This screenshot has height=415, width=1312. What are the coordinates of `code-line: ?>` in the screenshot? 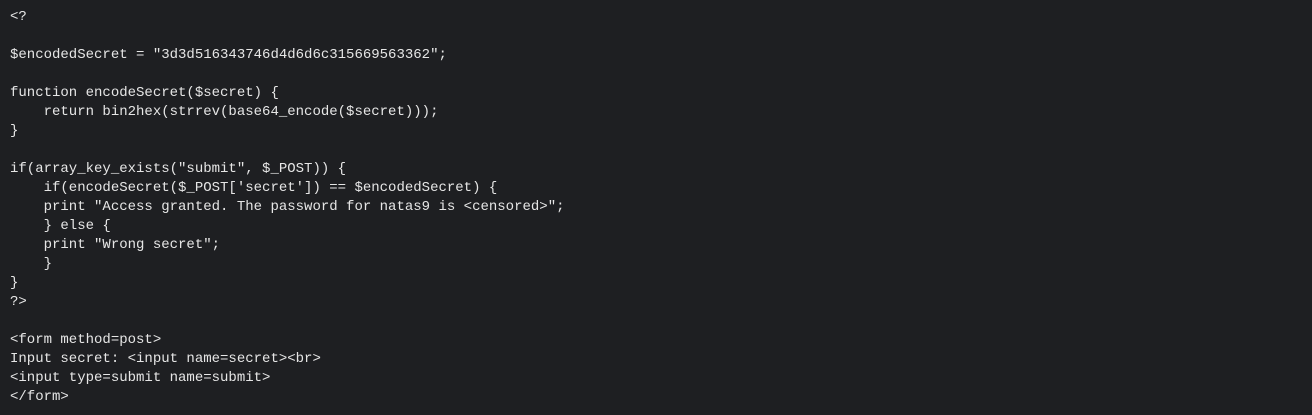 It's located at (18, 302).